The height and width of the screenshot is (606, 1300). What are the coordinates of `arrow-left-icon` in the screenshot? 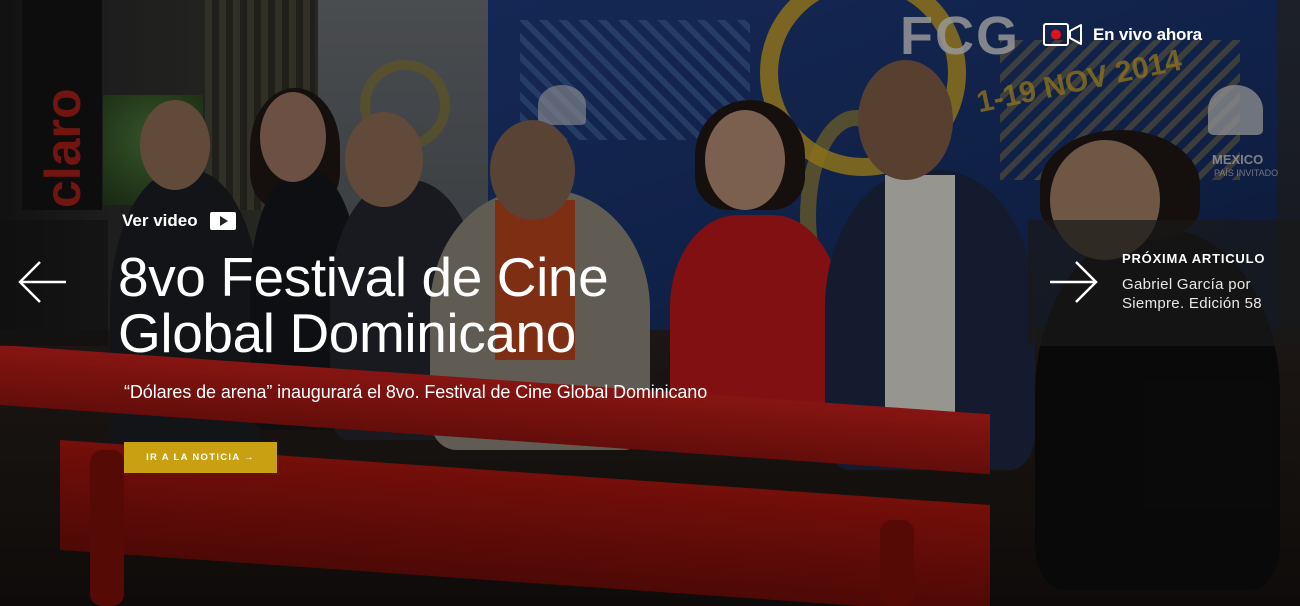 It's located at (42, 282).